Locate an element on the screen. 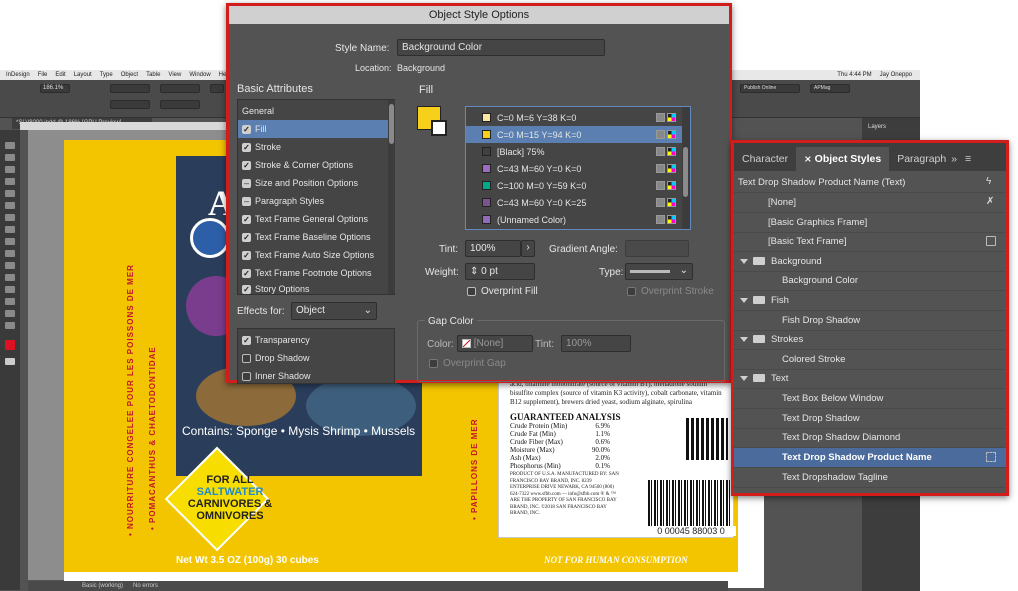  pen-tool-icon is located at coordinates (10, 205).